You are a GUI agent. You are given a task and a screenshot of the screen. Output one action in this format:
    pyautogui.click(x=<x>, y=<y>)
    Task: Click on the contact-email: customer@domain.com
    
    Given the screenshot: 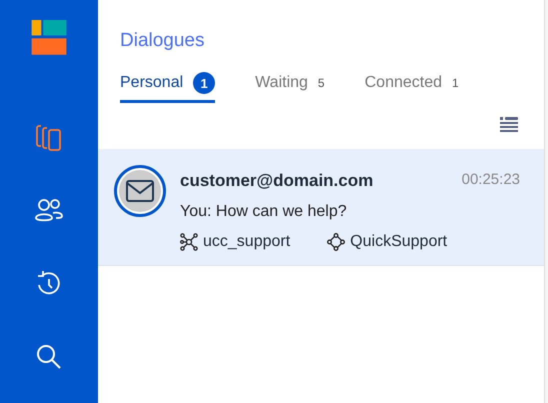 What is the action you would take?
    pyautogui.click(x=277, y=181)
    